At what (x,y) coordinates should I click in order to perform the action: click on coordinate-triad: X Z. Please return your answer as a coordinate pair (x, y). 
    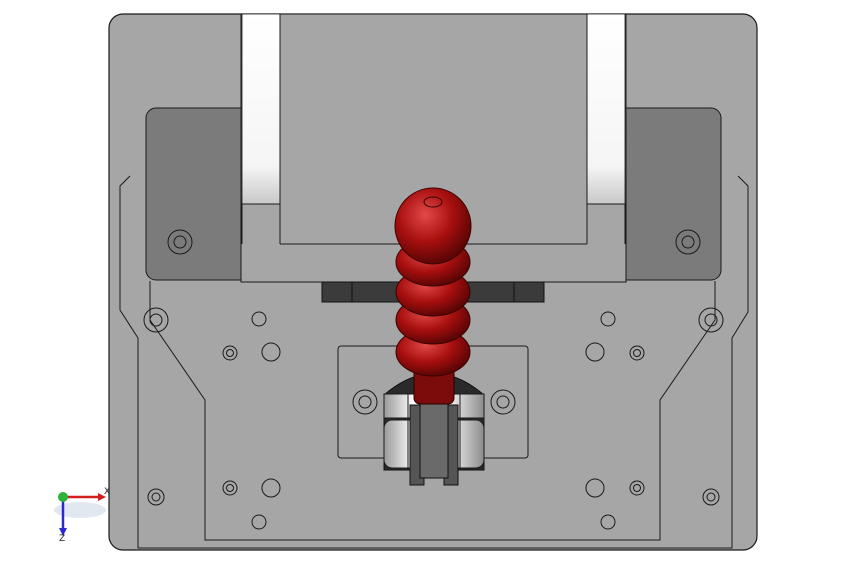
    Looking at the image, I should click on (82, 515).